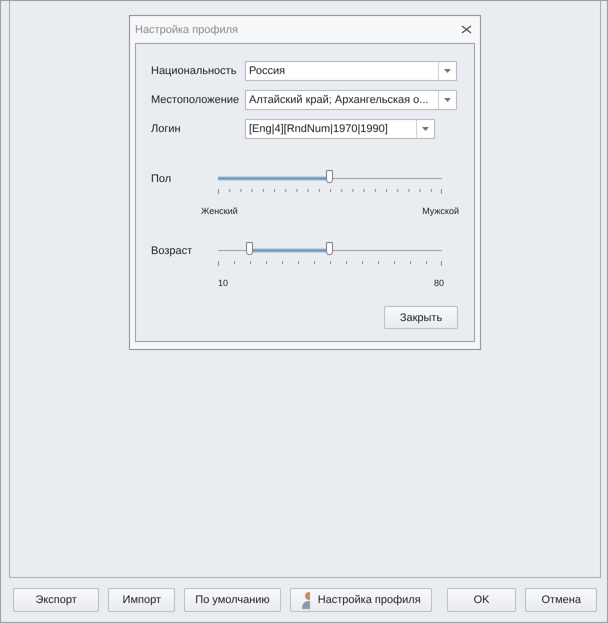 The image size is (608, 623). Describe the element at coordinates (56, 600) in the screenshot. I see `footer-button: Экспорт` at that location.